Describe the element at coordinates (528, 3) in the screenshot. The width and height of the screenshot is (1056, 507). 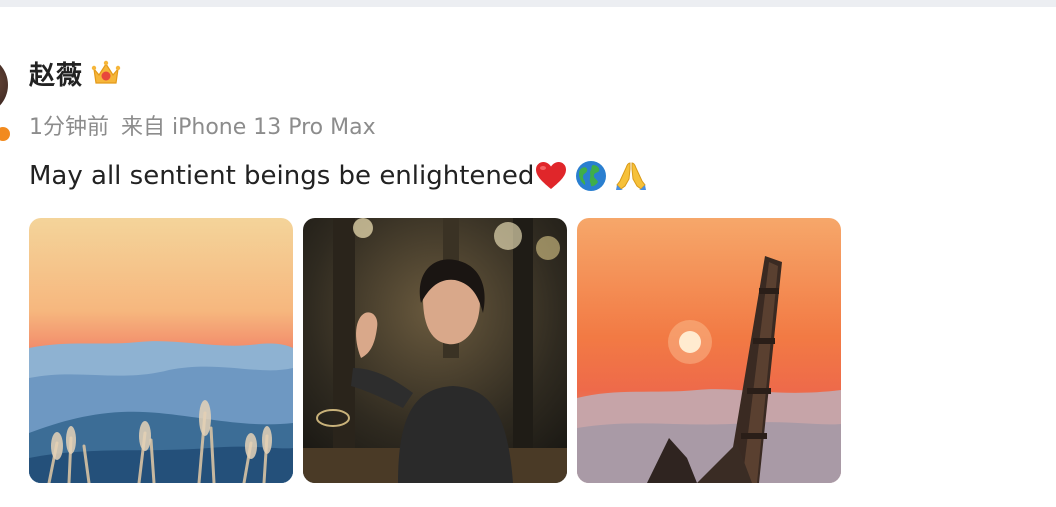
I see `top-divider` at that location.